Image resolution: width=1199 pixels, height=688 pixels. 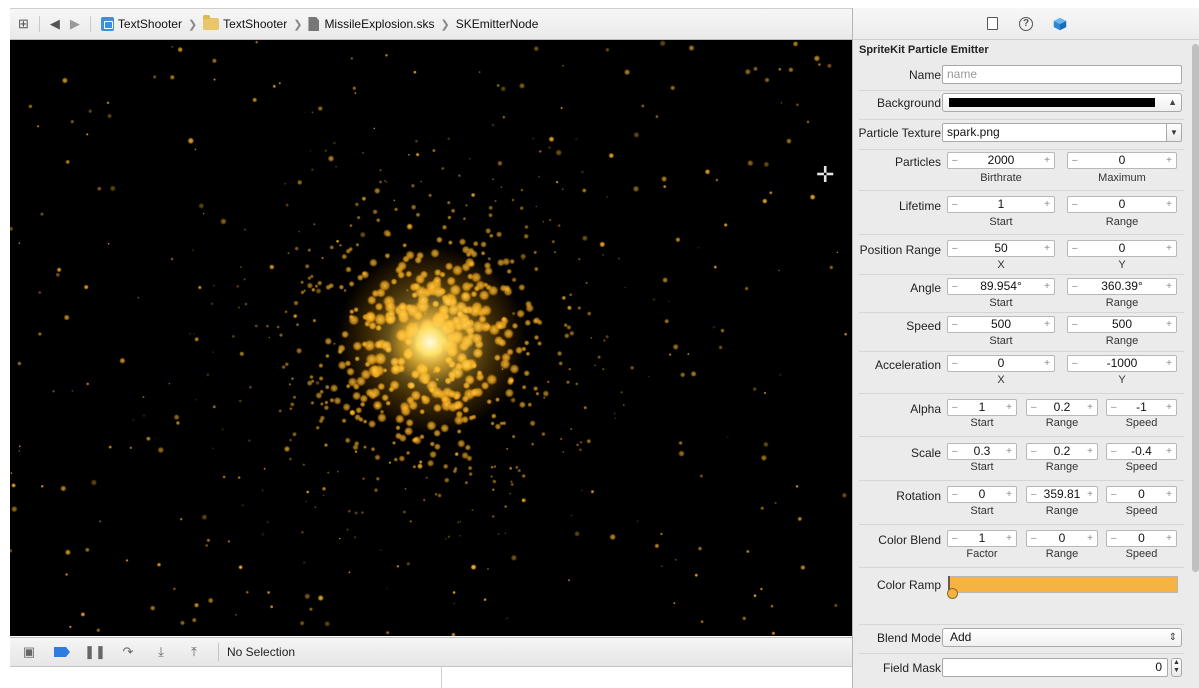 What do you see at coordinates (1062, 132) in the screenshot?
I see `particle-texture-combo: spark.png ▼` at bounding box center [1062, 132].